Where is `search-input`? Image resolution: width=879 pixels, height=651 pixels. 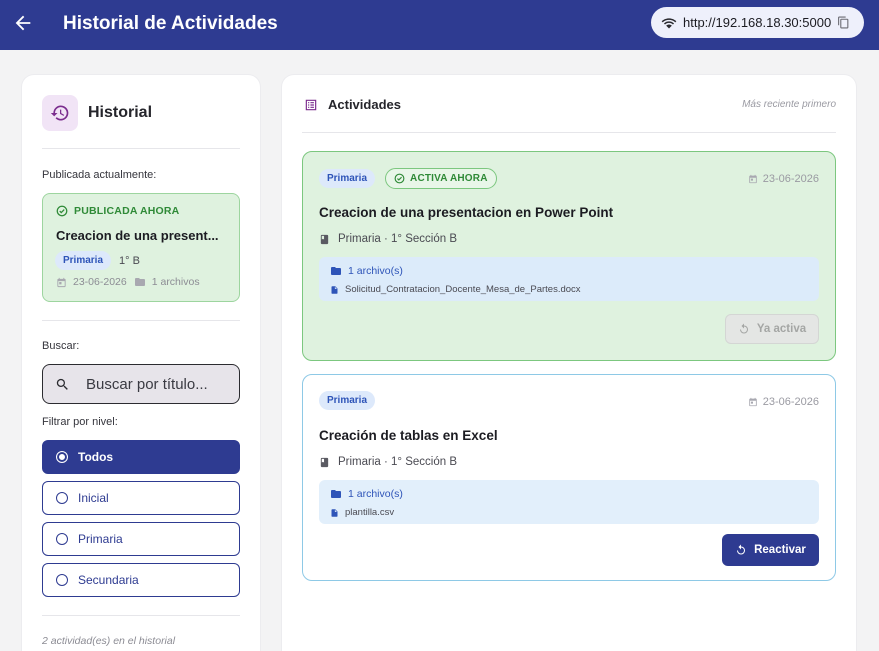 search-input is located at coordinates (156, 384).